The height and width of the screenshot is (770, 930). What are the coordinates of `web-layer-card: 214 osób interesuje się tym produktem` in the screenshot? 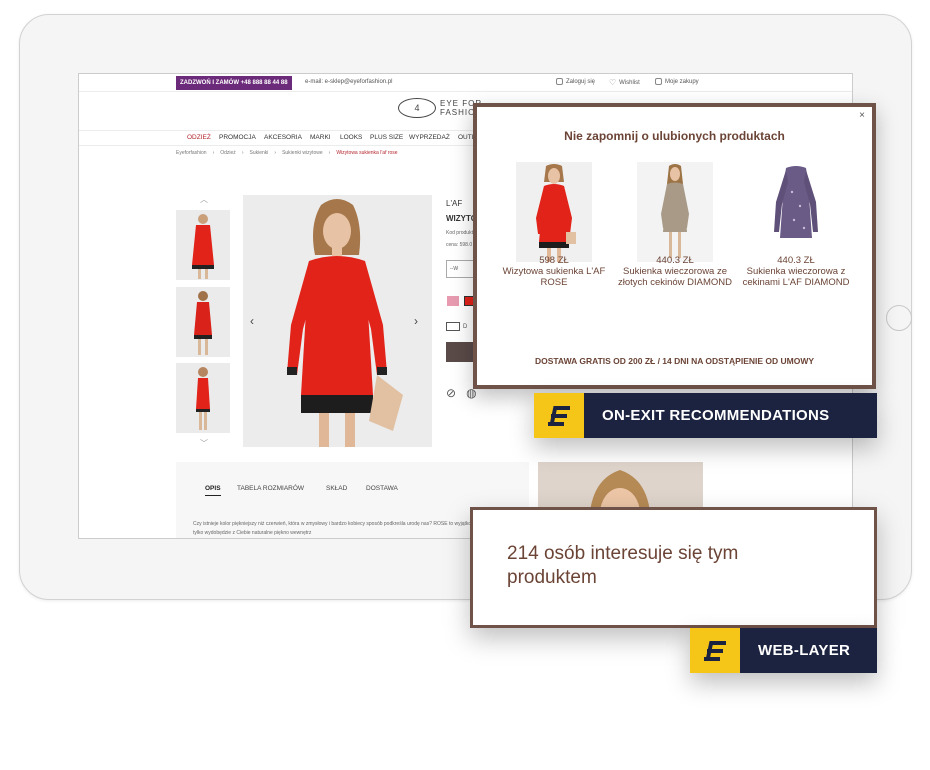 It's located at (673, 567).